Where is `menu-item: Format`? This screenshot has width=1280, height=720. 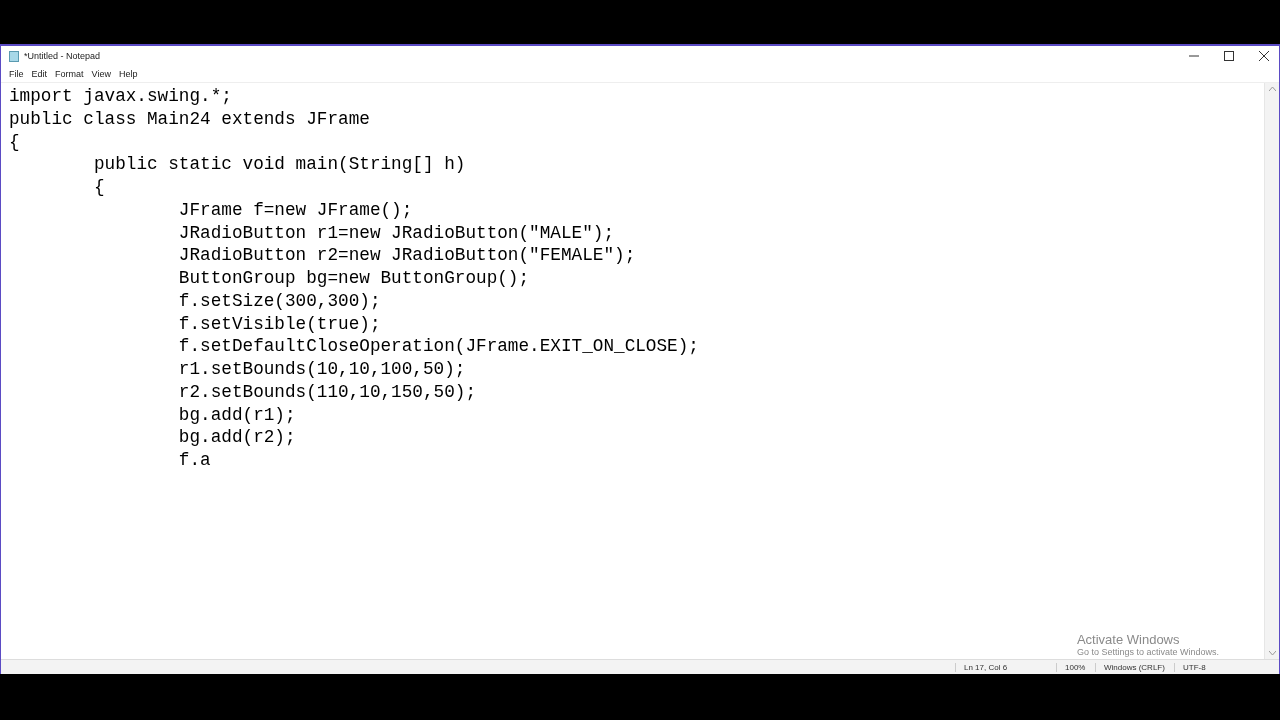 menu-item: Format is located at coordinates (69, 74).